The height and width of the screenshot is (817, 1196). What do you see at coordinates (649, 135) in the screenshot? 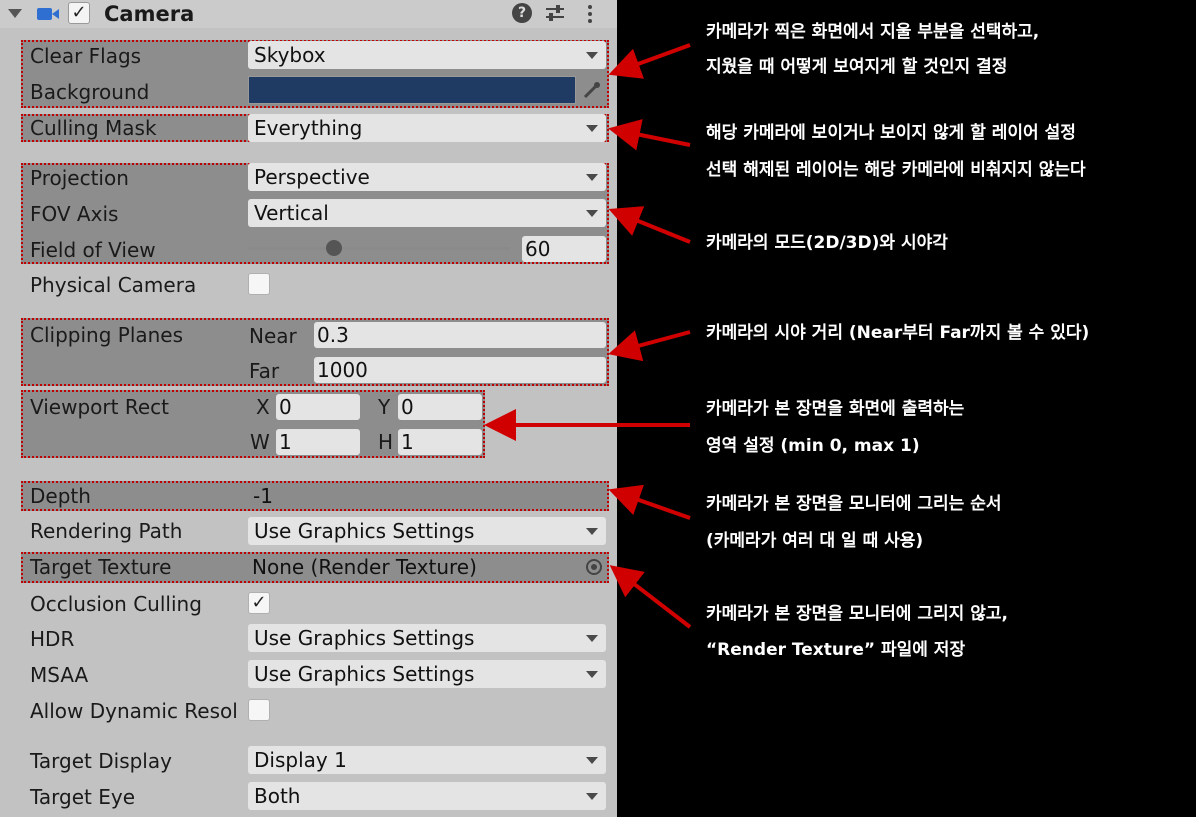
I see `arrow-culling-mask` at bounding box center [649, 135].